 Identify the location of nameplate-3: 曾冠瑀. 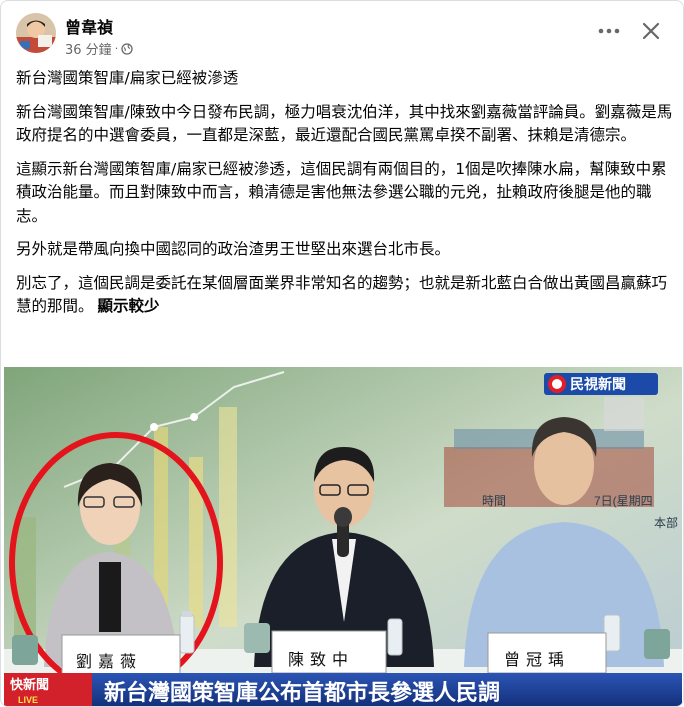
(537, 659).